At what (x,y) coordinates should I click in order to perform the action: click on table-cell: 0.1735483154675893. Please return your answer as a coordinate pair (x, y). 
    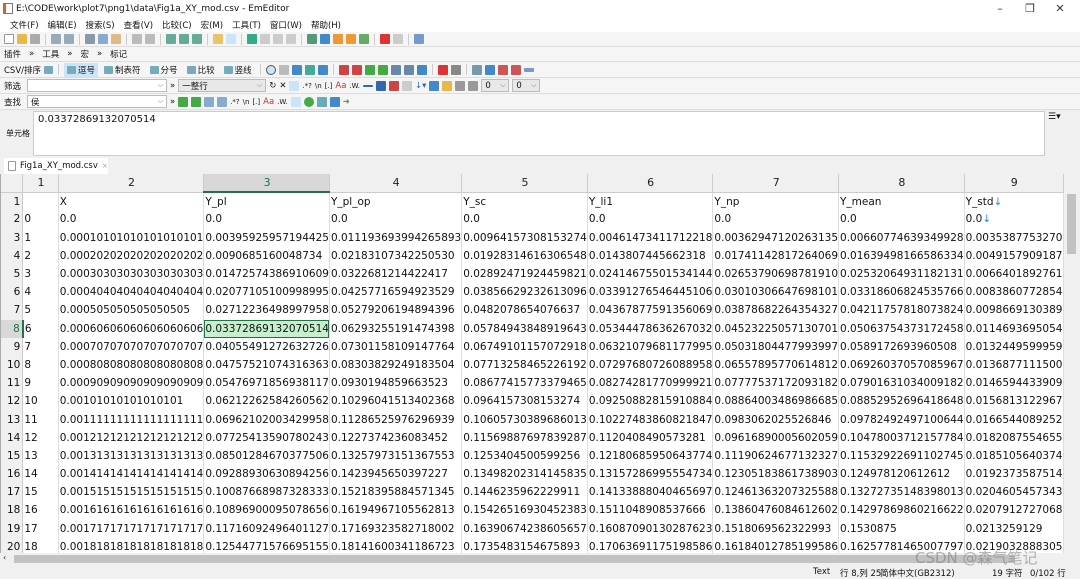
    Looking at the image, I should click on (524, 545).